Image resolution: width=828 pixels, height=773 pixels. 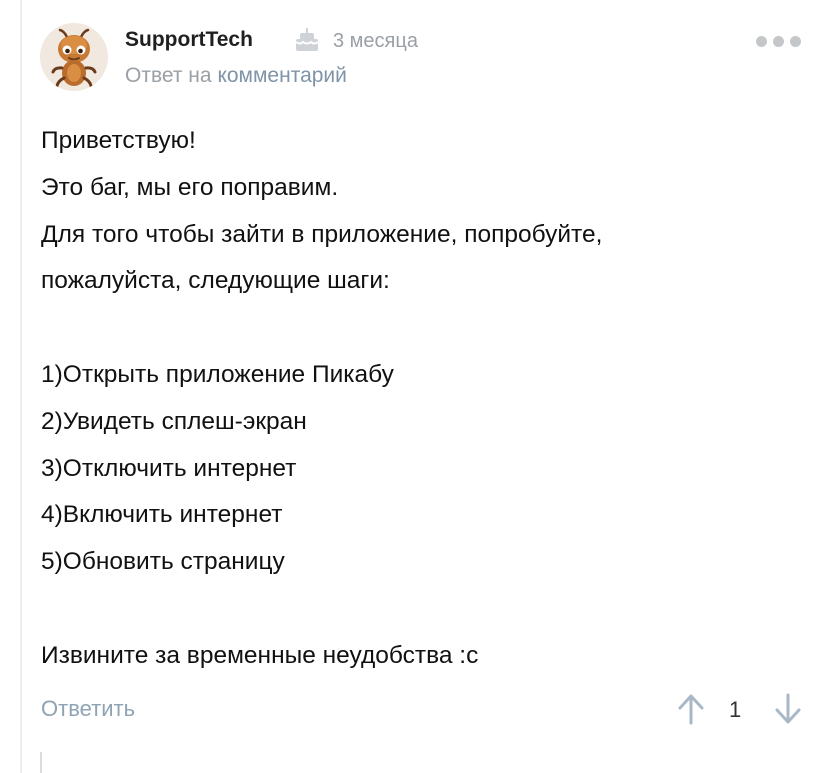 What do you see at coordinates (189, 40) in the screenshot?
I see `author-name: SupportTech` at bounding box center [189, 40].